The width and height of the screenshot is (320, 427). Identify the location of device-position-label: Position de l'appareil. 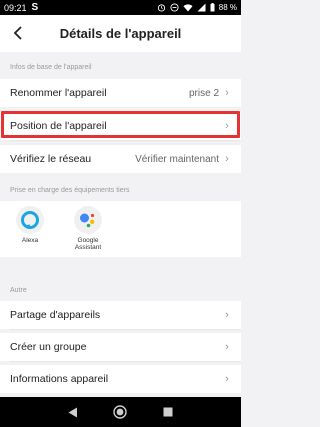
(58, 126).